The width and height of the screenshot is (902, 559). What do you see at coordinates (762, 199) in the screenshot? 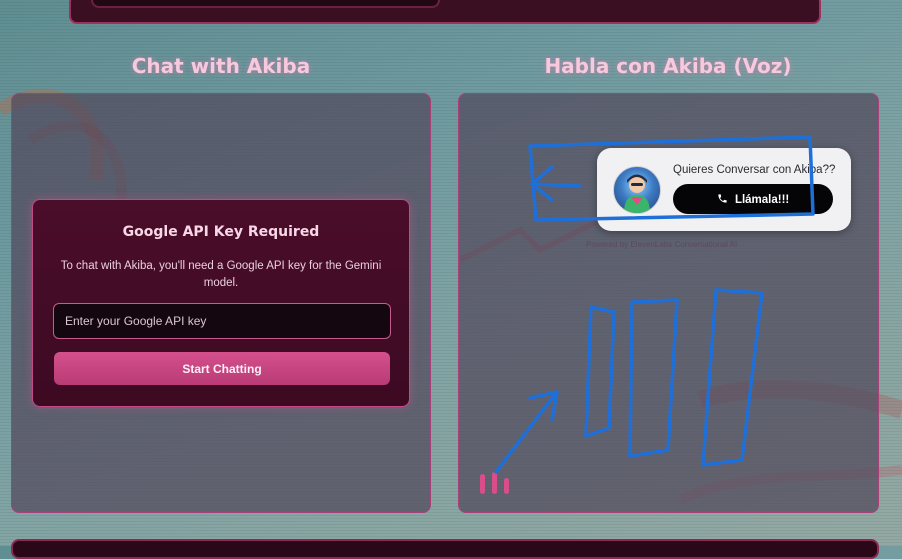
I see `call-button-label: Llámala!!!` at bounding box center [762, 199].